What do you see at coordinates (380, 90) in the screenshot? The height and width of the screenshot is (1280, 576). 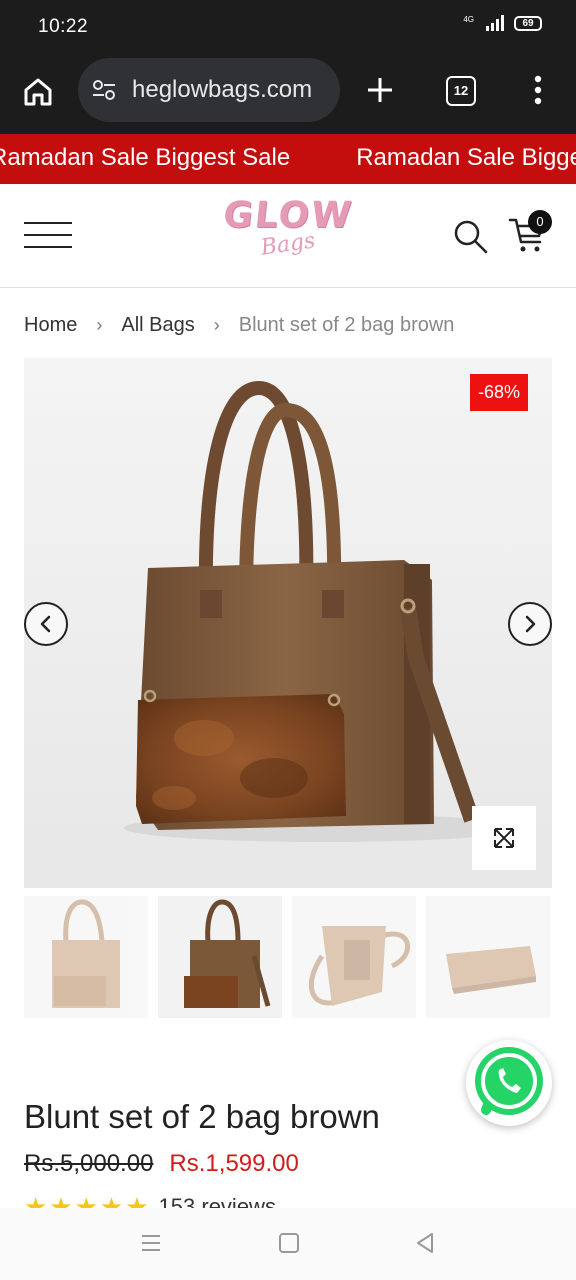 I see `new-tab-icon` at bounding box center [380, 90].